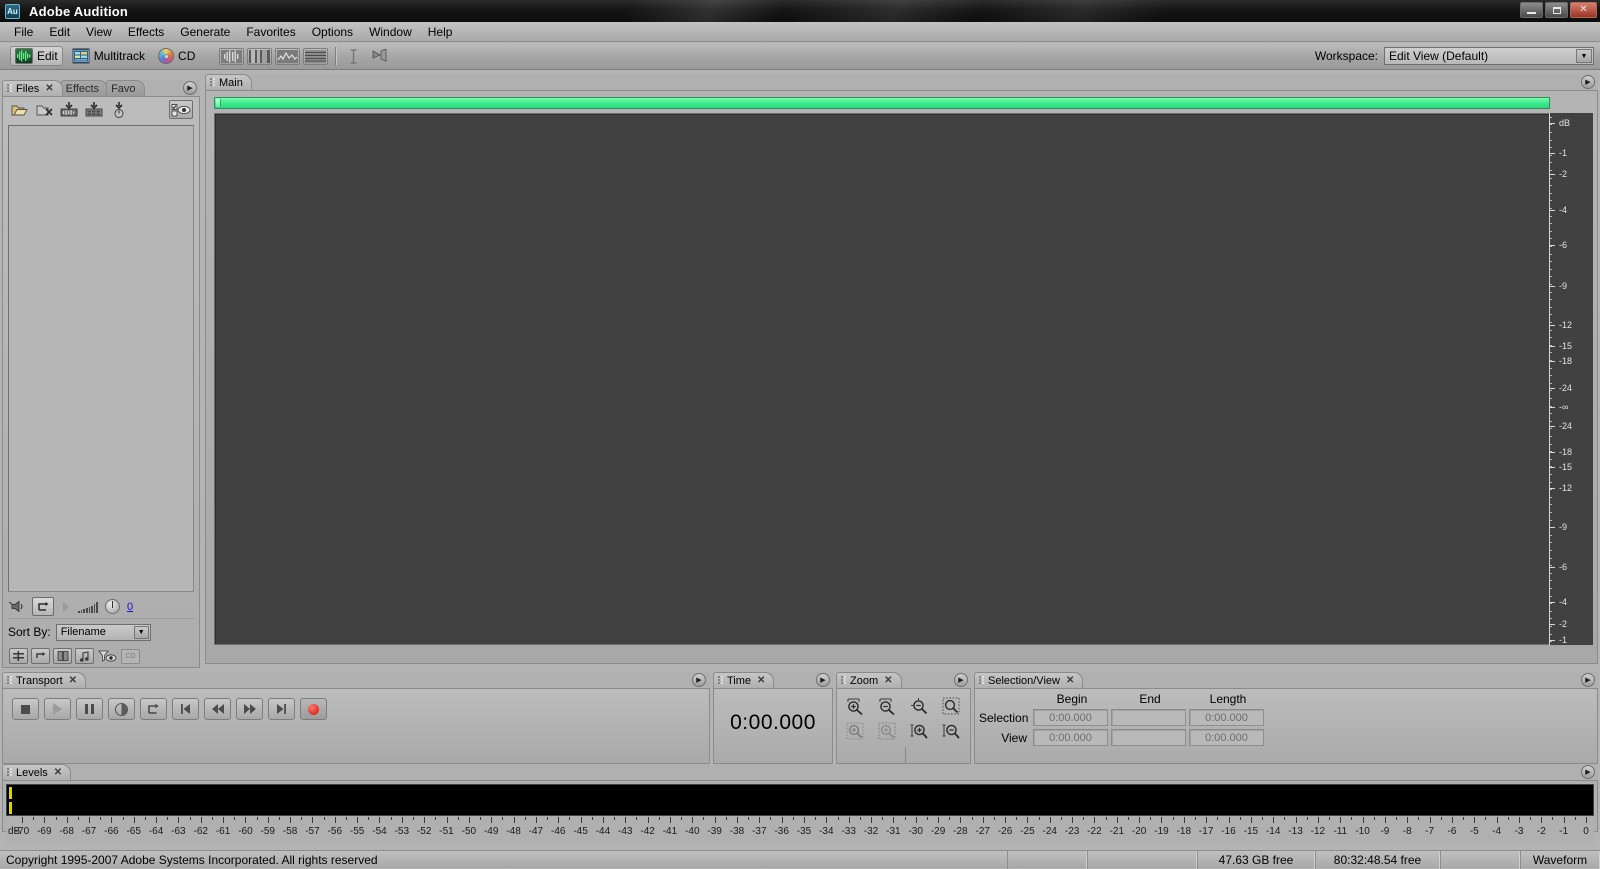 This screenshot has height=869, width=1600. I want to click on pause-button, so click(89, 709).